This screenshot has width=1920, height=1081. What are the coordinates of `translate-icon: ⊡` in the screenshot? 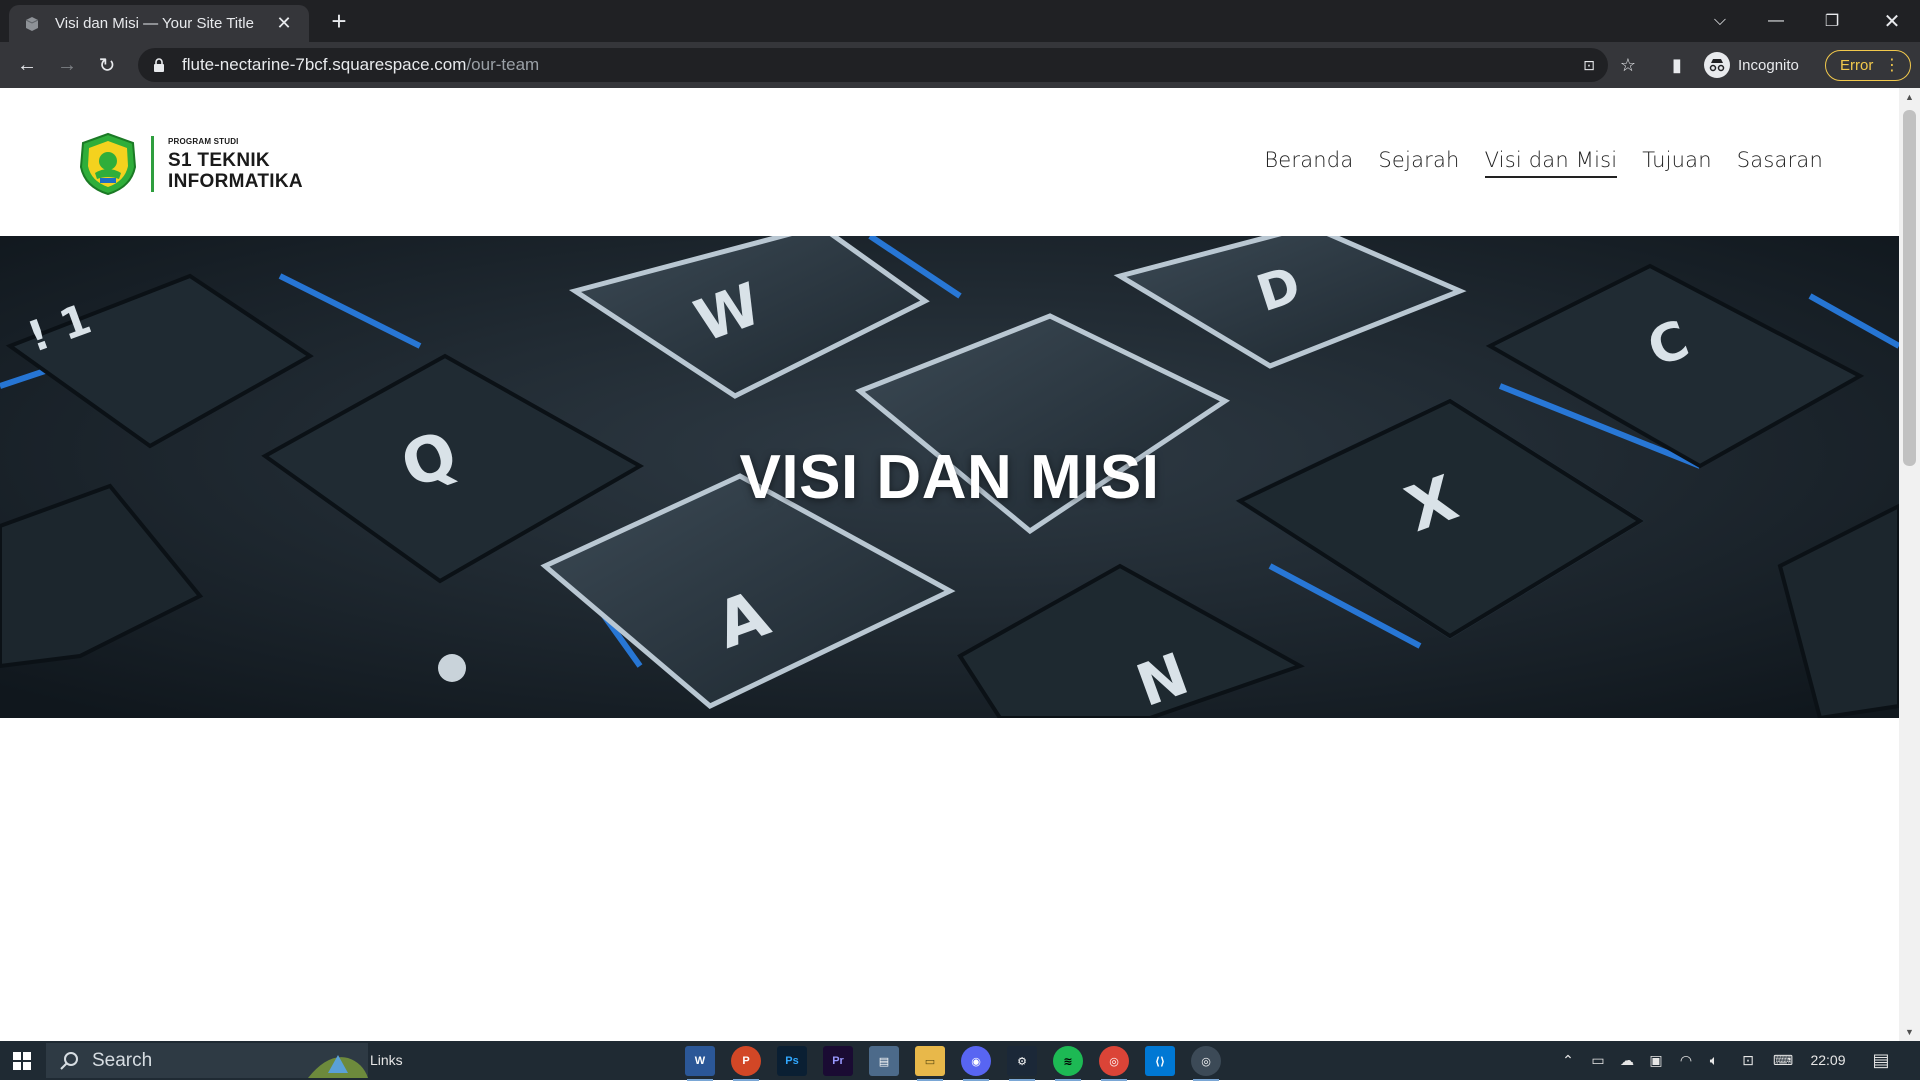 It's located at (1589, 65).